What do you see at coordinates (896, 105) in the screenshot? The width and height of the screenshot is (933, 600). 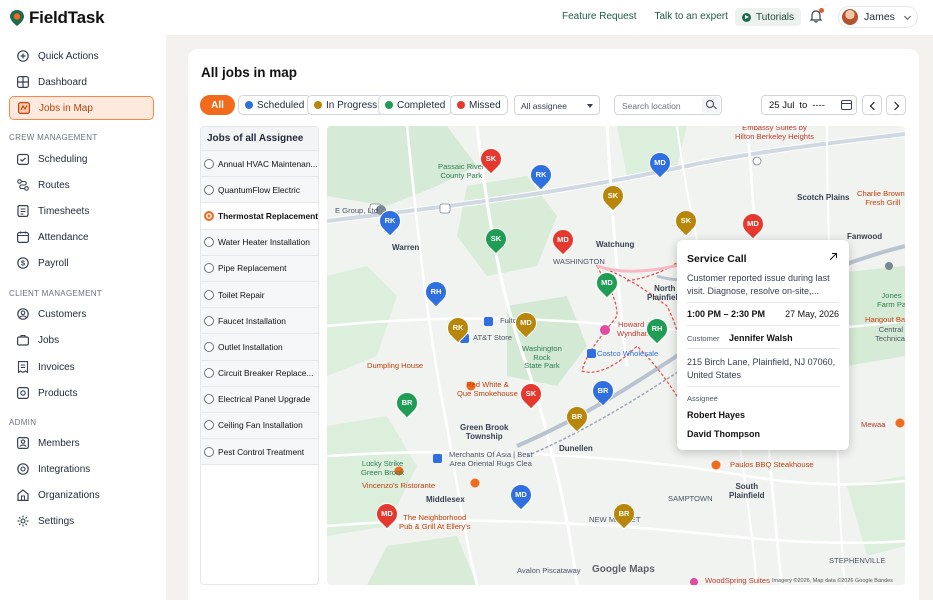 I see `next-date-button` at bounding box center [896, 105].